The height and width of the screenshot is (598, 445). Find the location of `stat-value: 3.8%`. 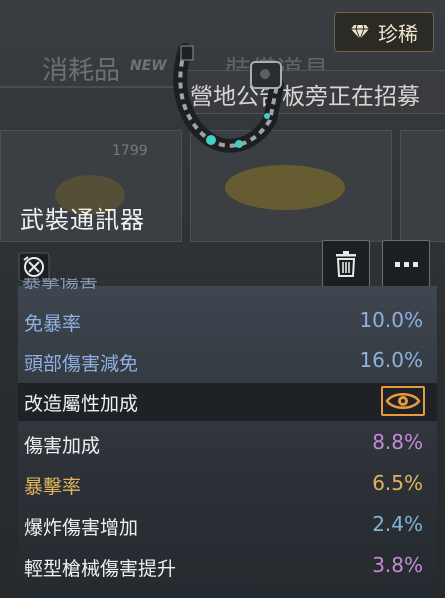

stat-value: 3.8% is located at coordinates (397, 565).